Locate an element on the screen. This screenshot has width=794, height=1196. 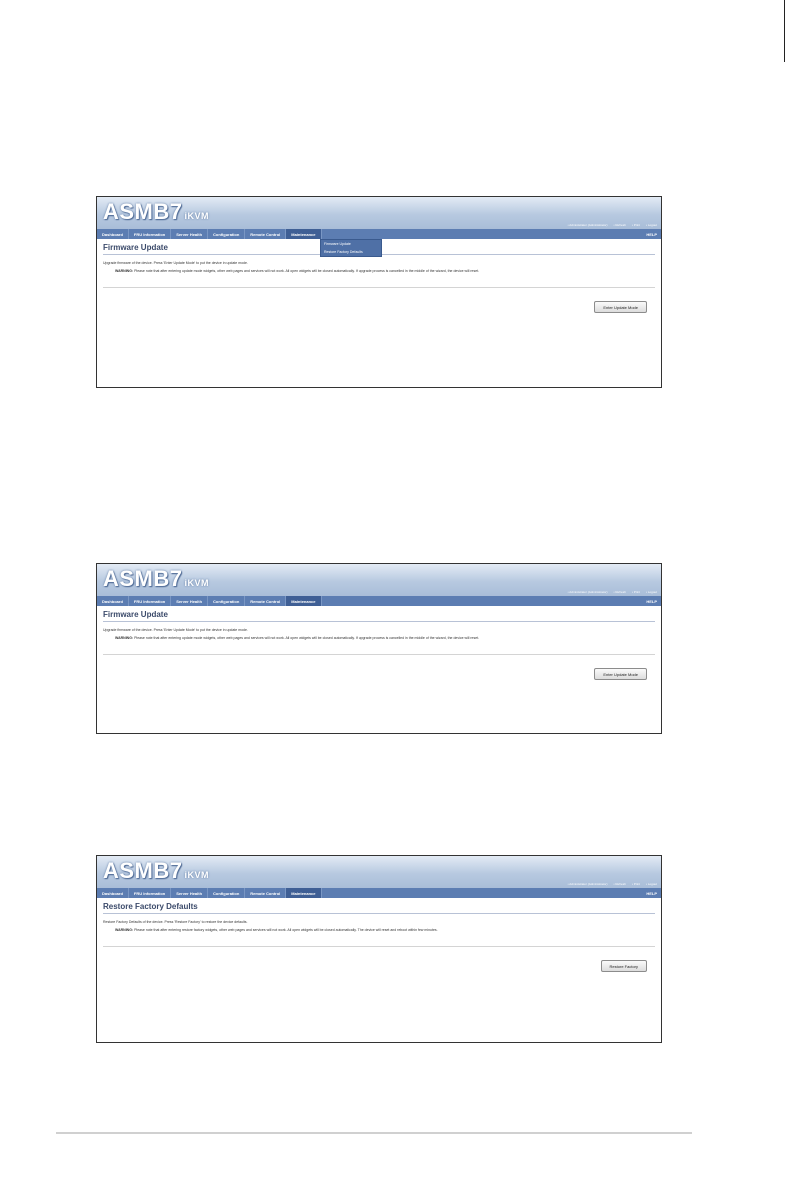
maintenance-dropdown: Firmware Update Restore Factory Defaults is located at coordinates (351, 248).